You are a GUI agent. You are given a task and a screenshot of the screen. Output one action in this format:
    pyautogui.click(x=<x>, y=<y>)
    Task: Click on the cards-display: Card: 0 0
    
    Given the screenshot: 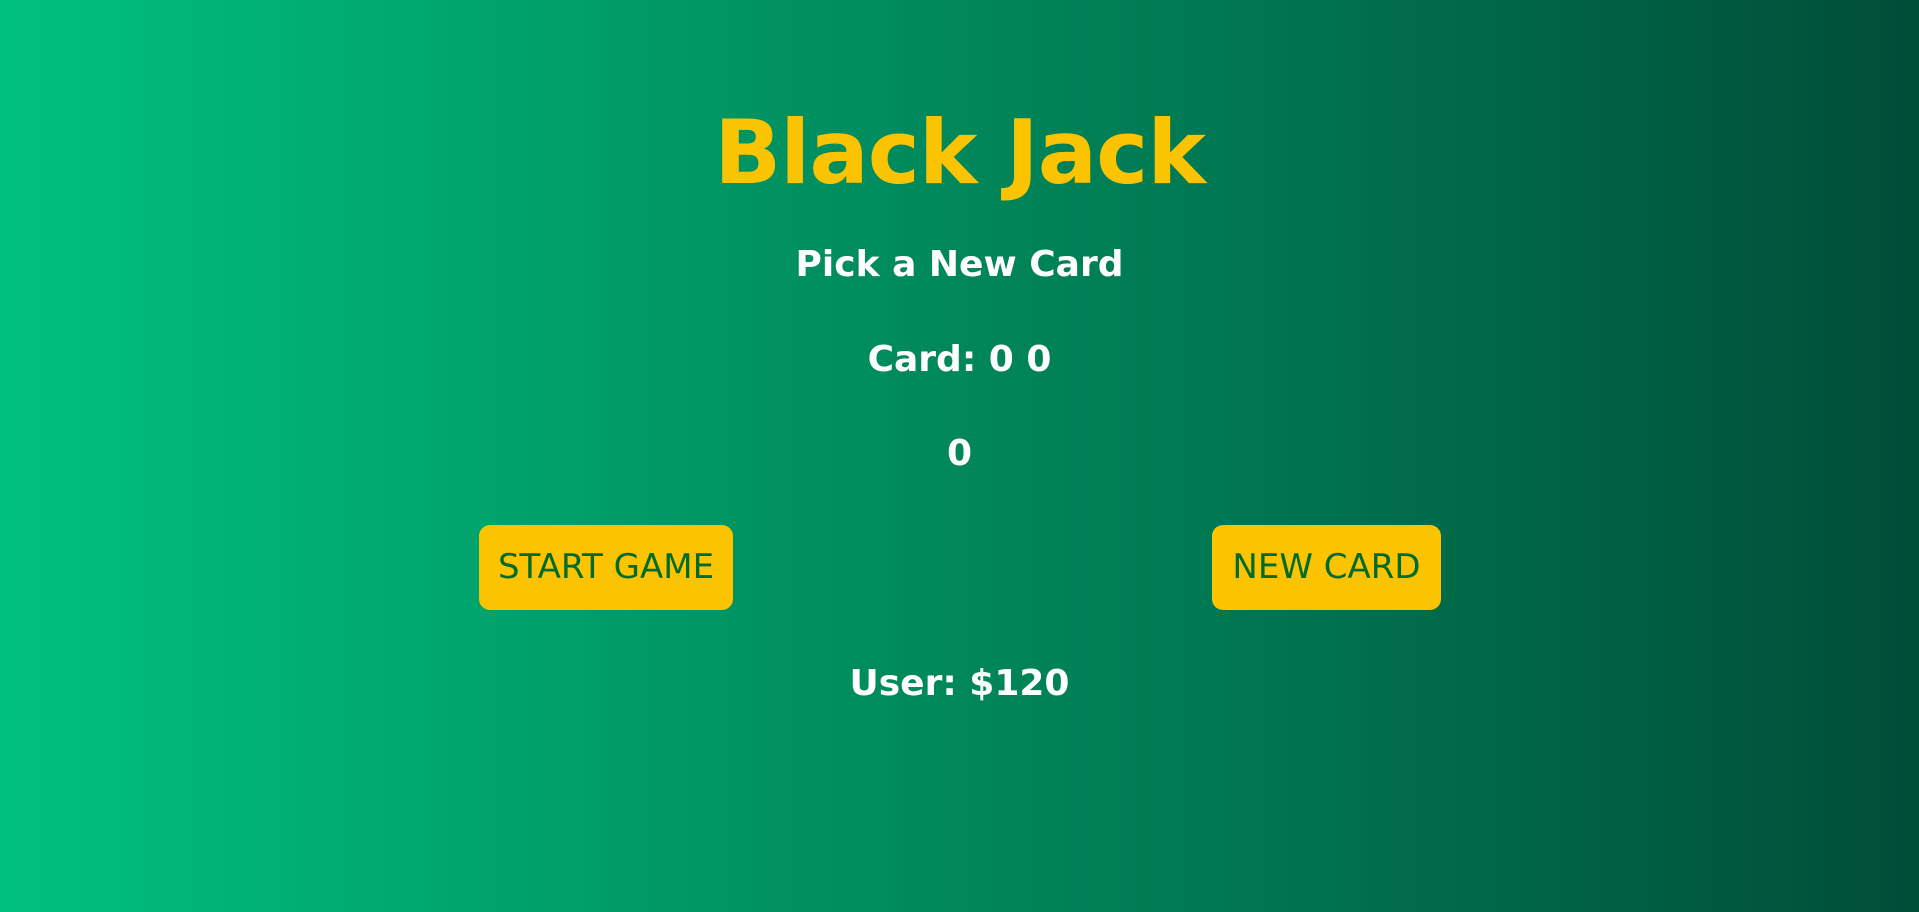 What is the action you would take?
    pyautogui.click(x=959, y=359)
    